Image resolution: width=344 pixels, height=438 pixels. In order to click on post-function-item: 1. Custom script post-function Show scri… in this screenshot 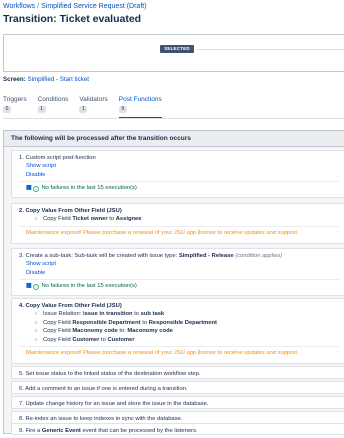, I will do `click(177, 174)`.